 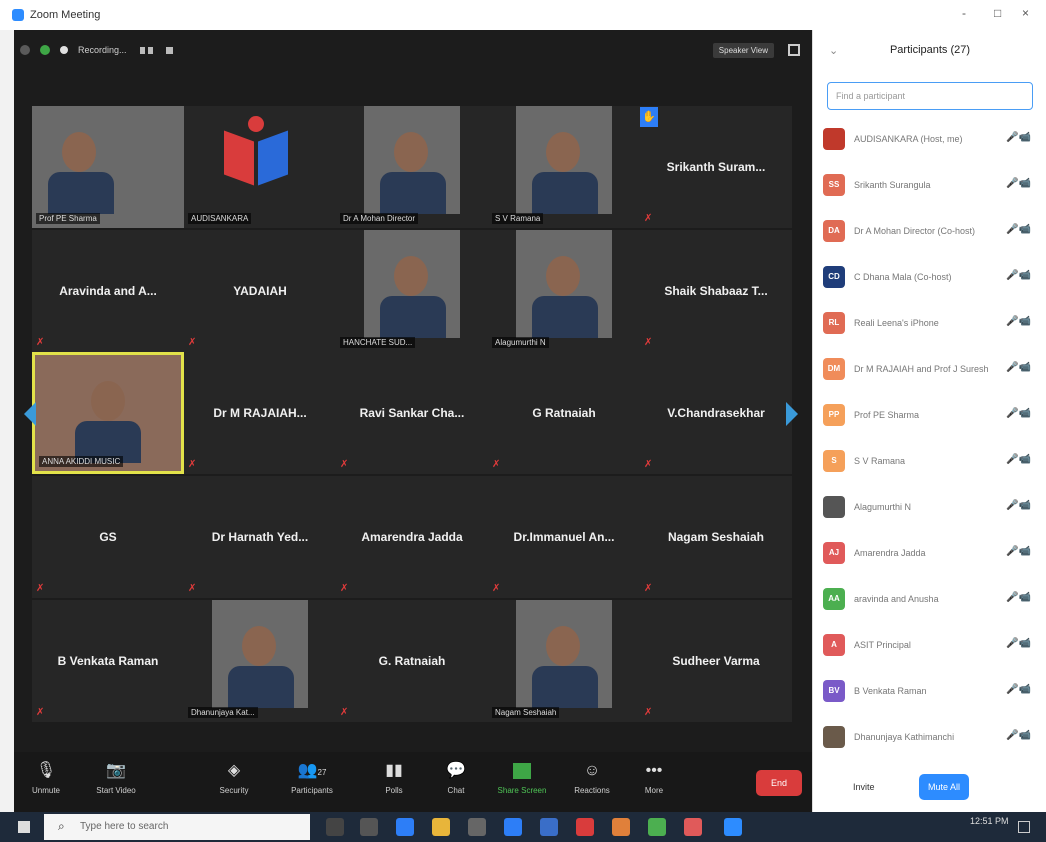 I want to click on participant-list-item: CD C Dhana Mala (Co-host) 🎤📹, so click(x=931, y=277).